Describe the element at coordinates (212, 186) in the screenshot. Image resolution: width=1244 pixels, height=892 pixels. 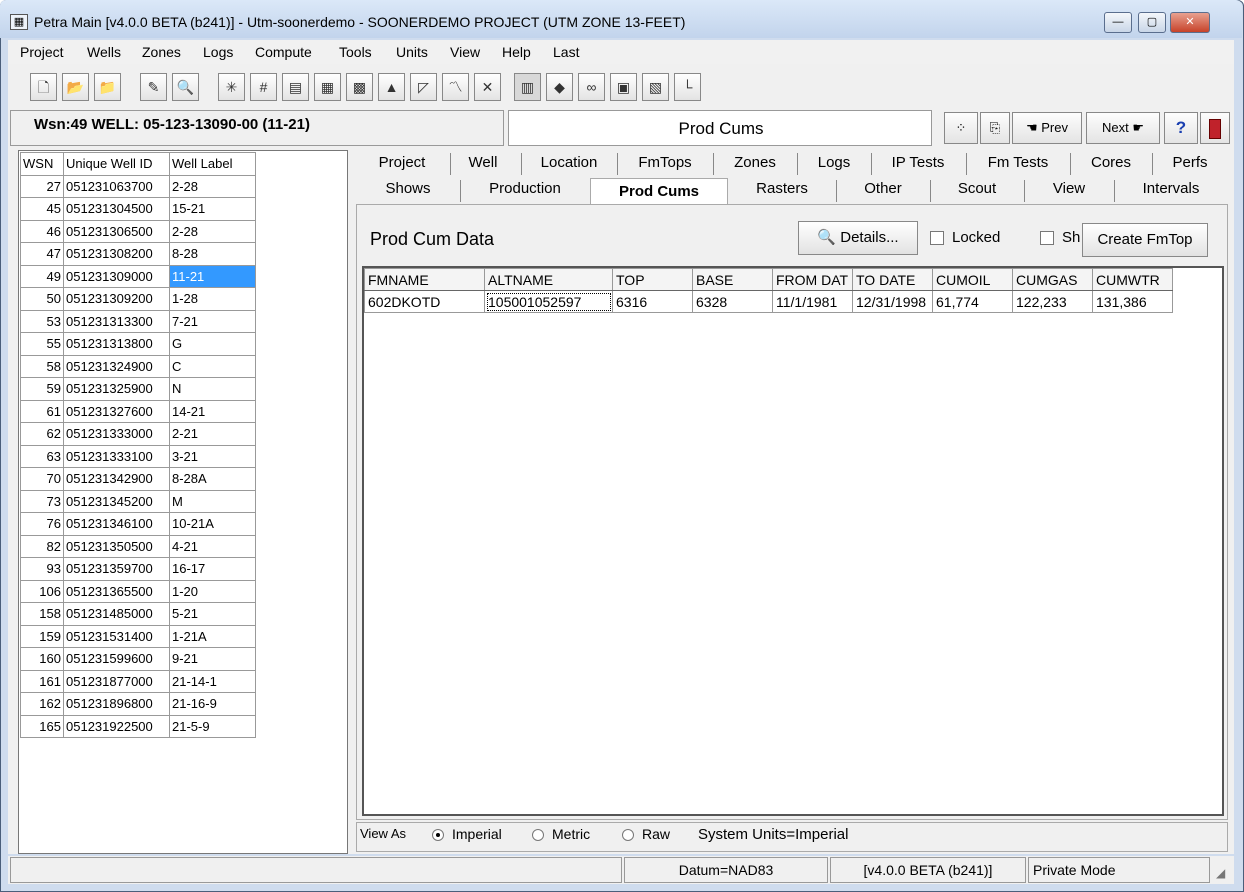
I see `well-label-cell: 2-28` at that location.